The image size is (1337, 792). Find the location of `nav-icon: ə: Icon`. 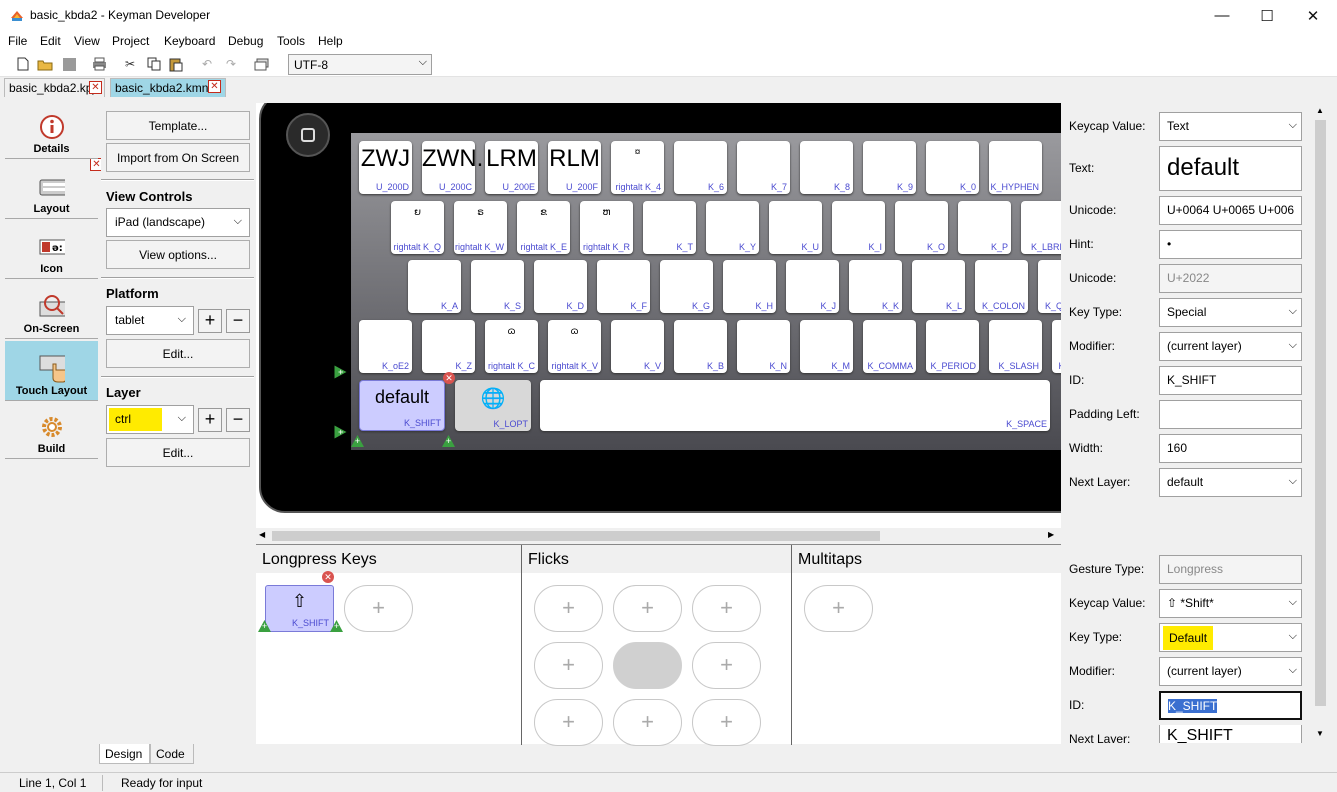

nav-icon: ə: Icon is located at coordinates (51, 251).